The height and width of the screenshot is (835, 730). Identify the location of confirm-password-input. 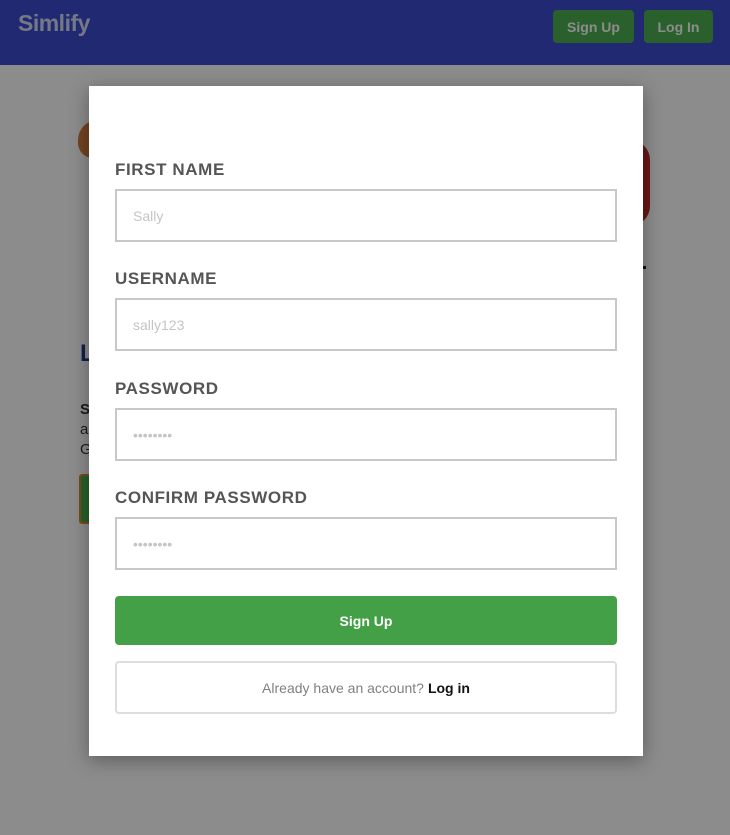
(366, 543).